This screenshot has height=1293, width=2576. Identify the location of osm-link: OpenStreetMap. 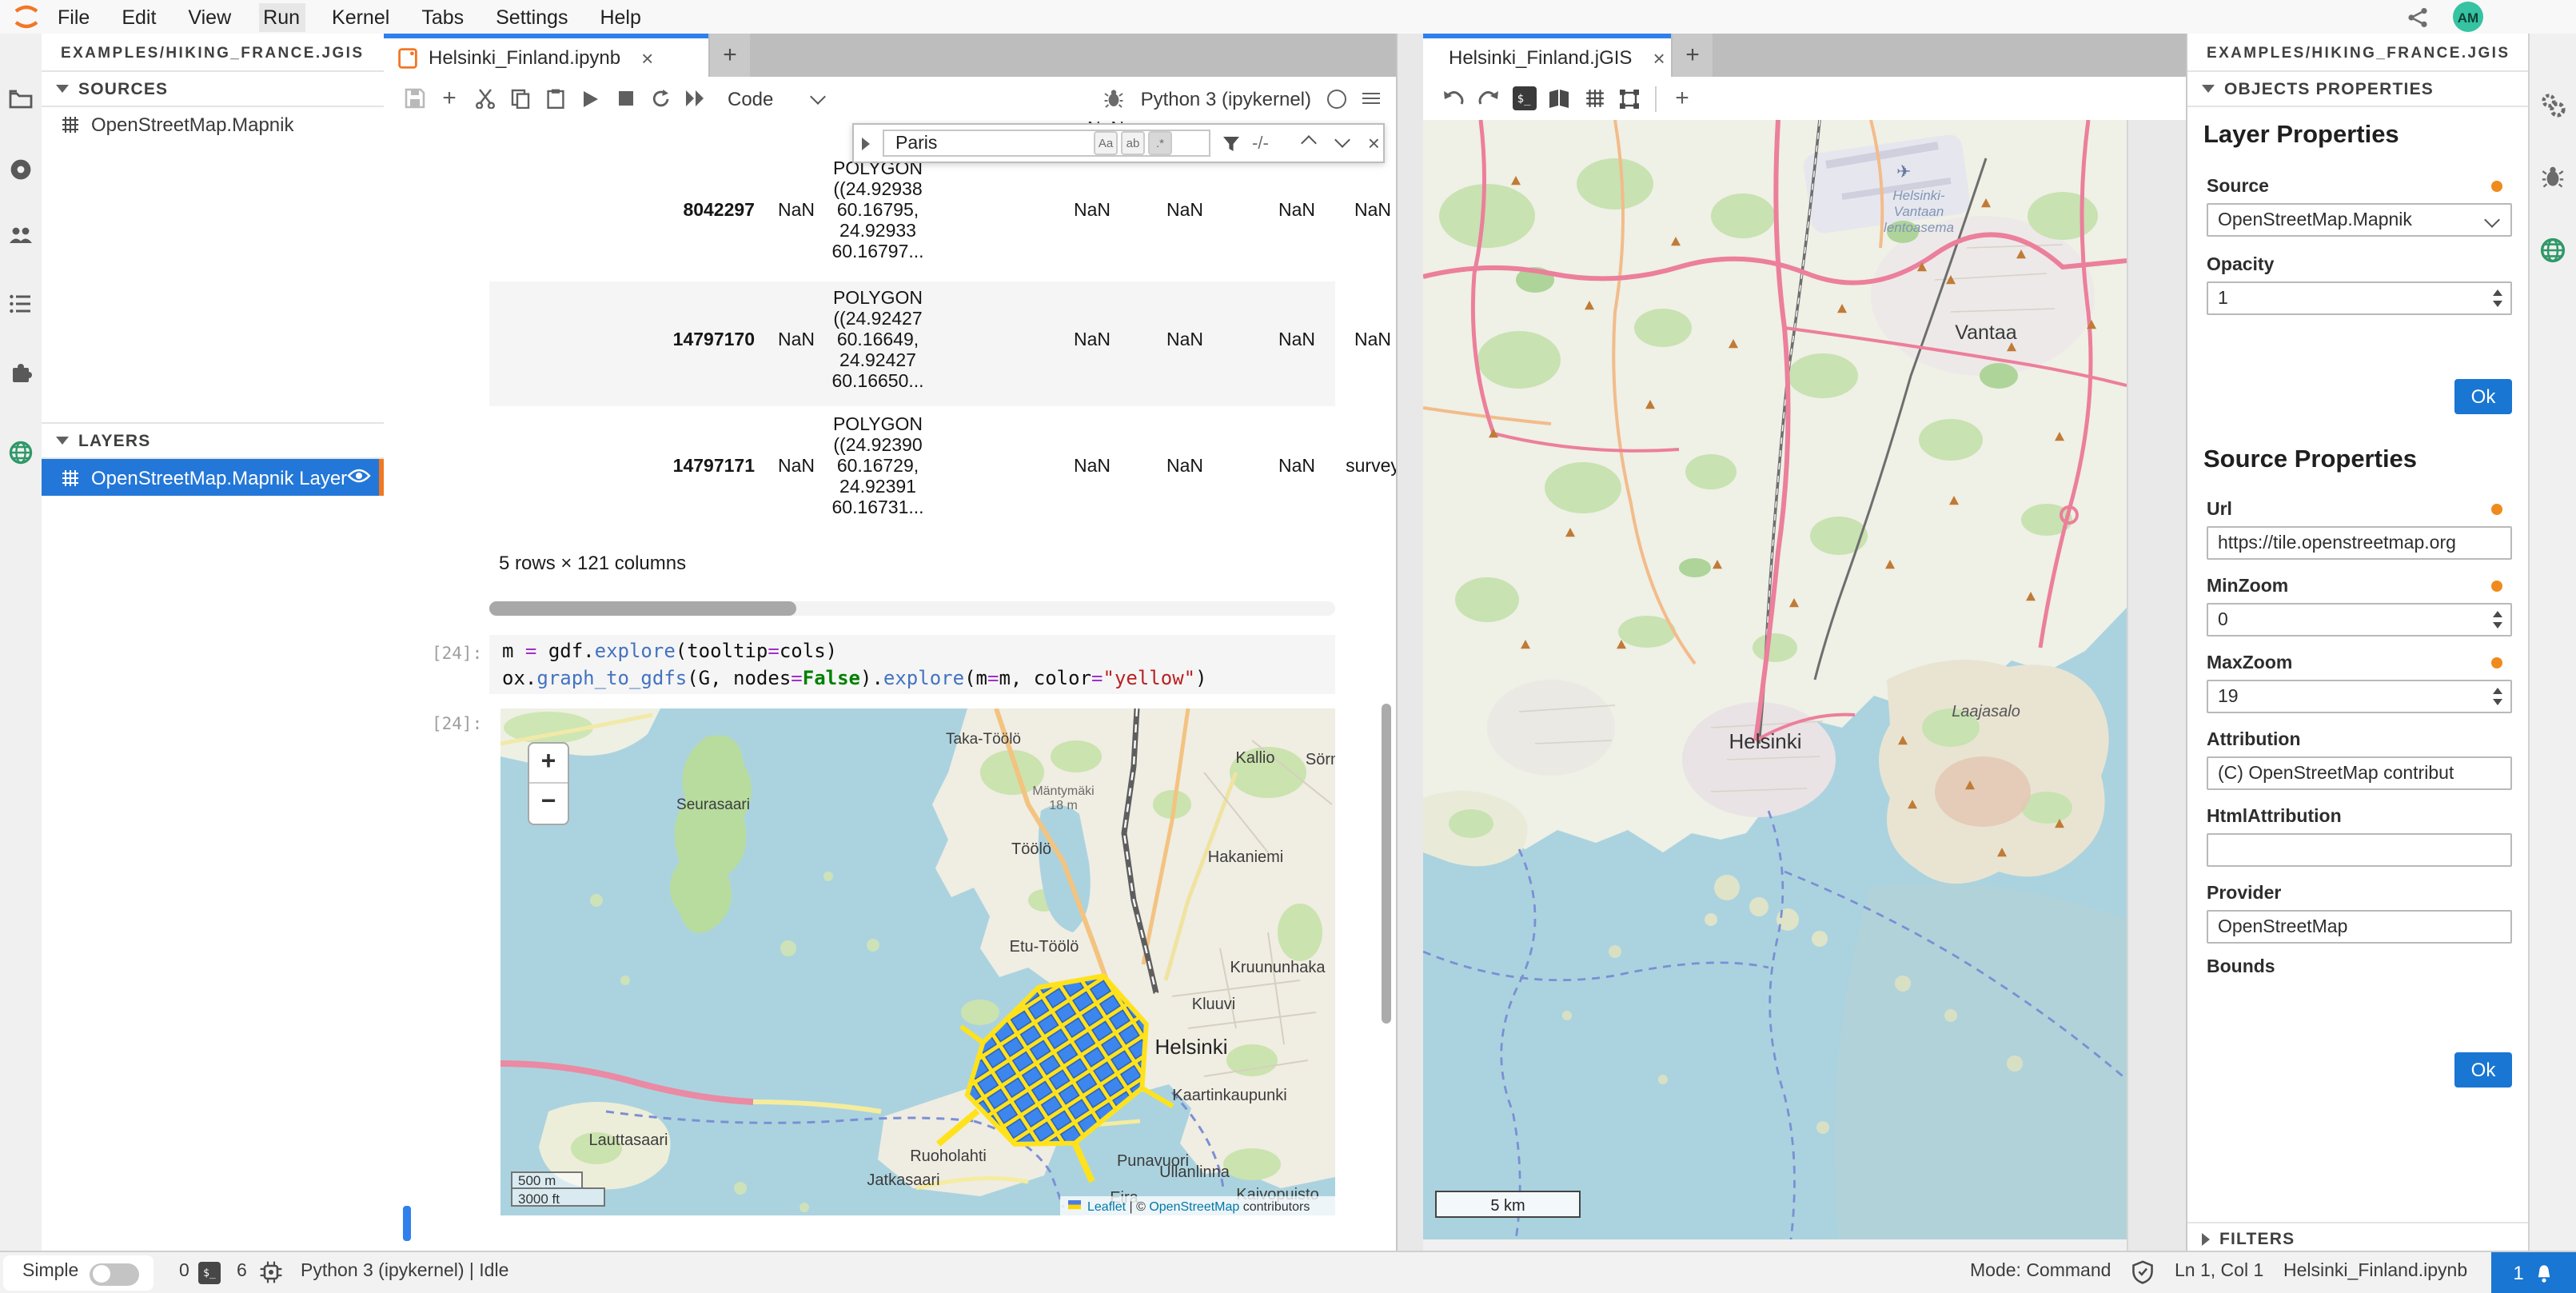
(1194, 1207).